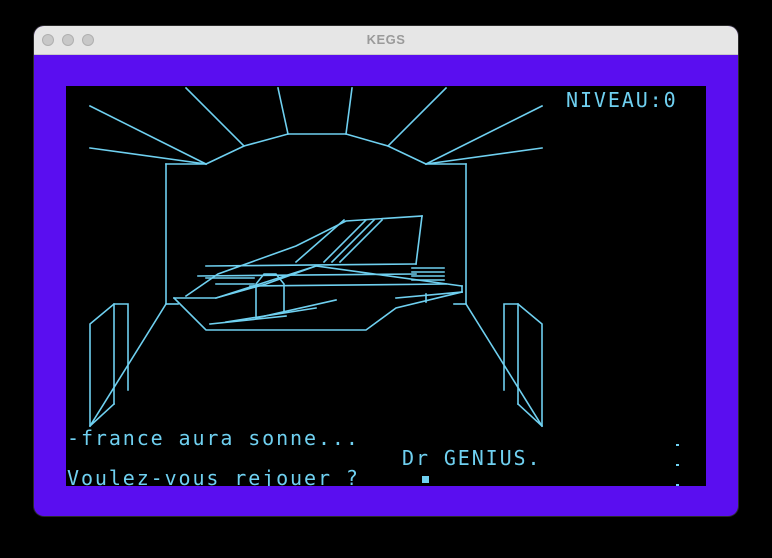  Describe the element at coordinates (425, 479) in the screenshot. I see `text-cursor` at that location.